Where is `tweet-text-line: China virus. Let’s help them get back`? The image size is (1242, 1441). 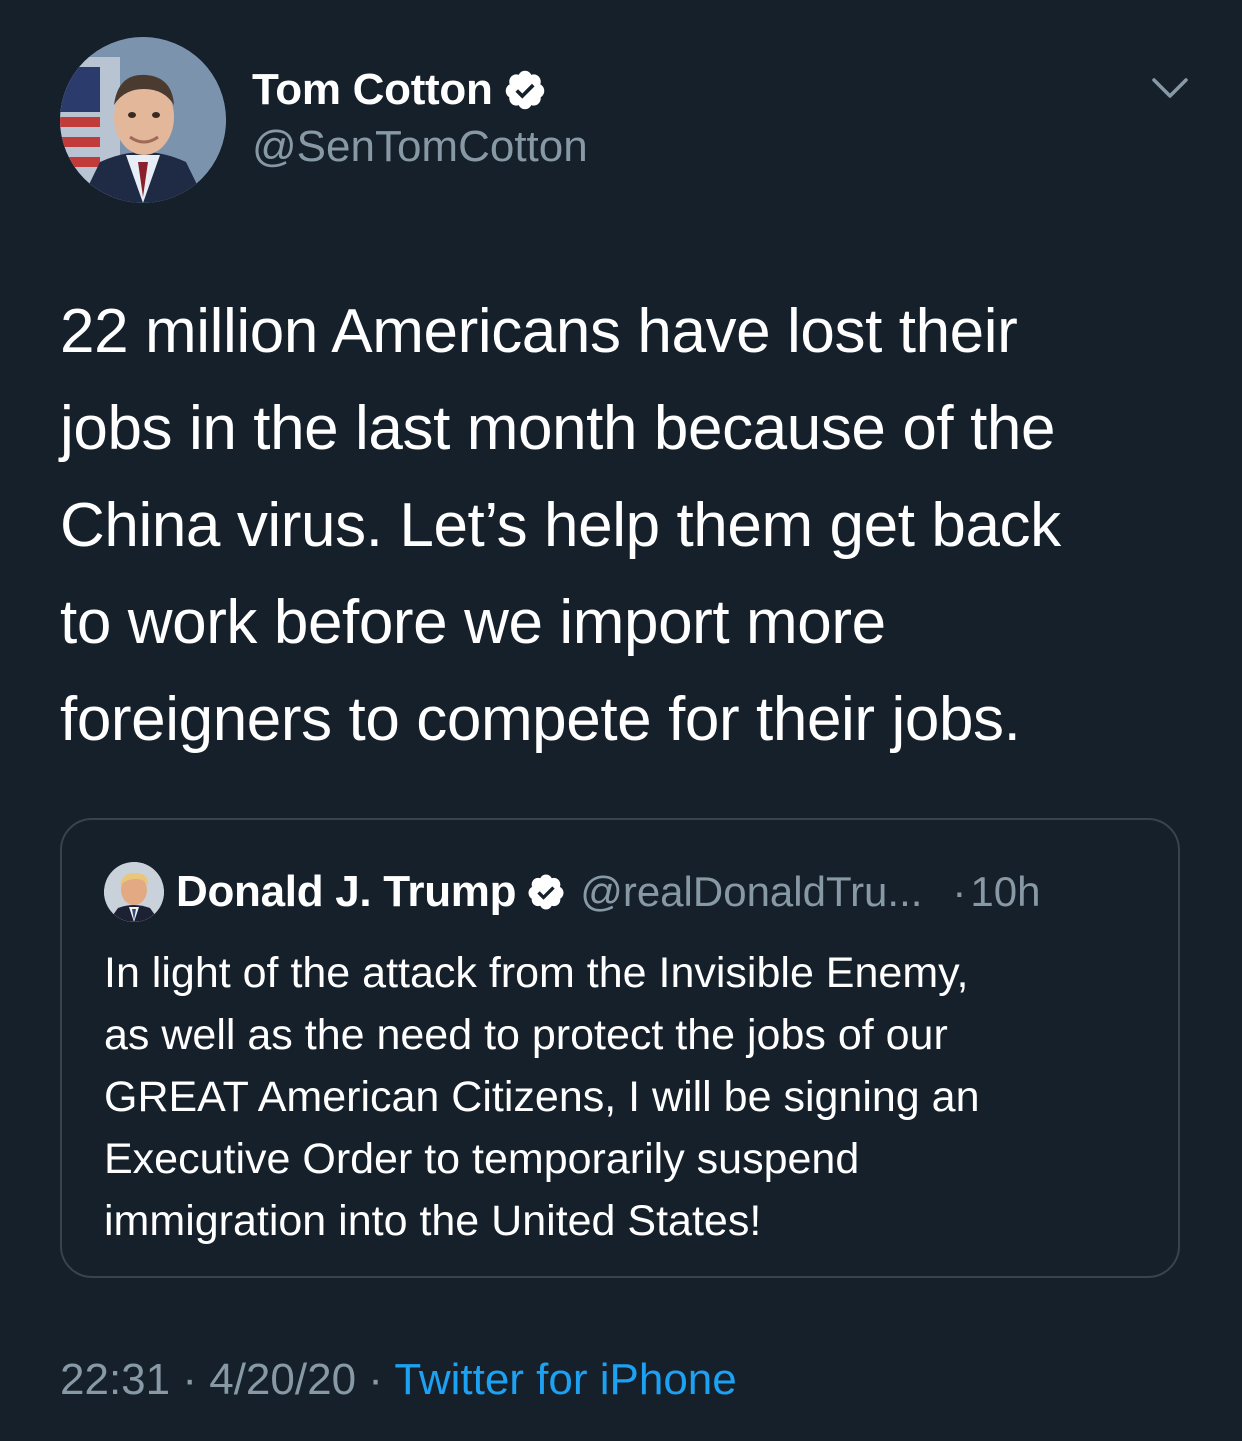 tweet-text-line: China virus. Let’s help them get back is located at coordinates (560, 525).